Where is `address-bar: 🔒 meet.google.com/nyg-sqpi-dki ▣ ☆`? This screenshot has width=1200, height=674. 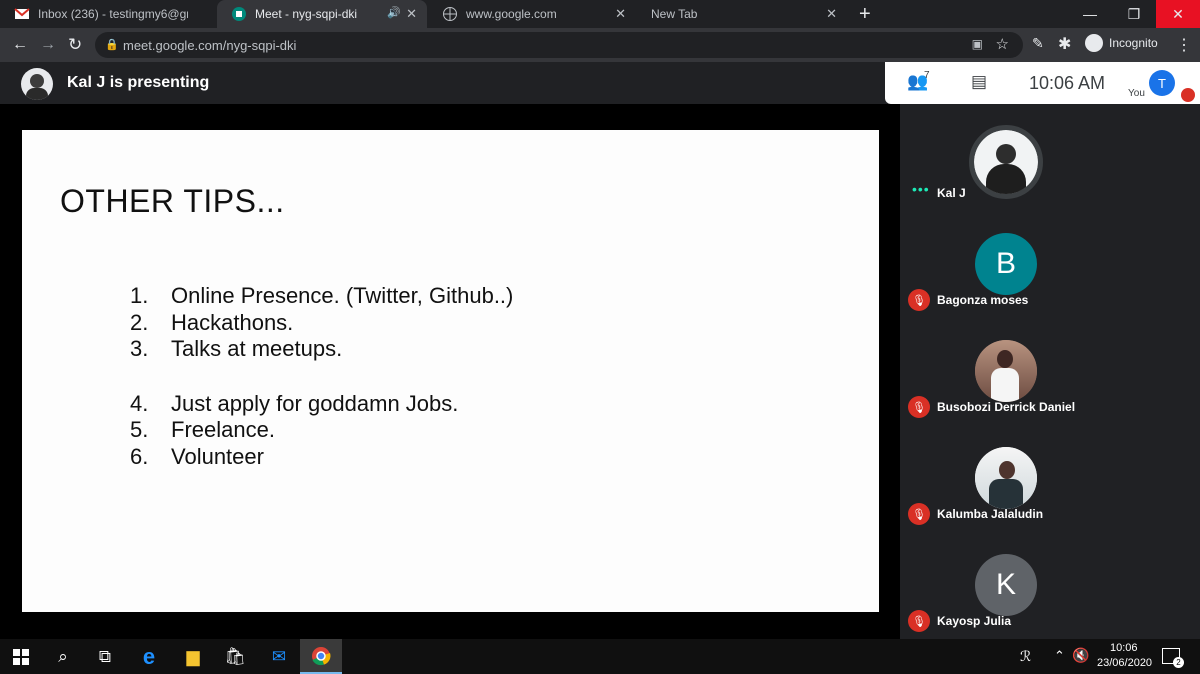
address-bar: 🔒 meet.google.com/nyg-sqpi-dki ▣ ☆ is located at coordinates (559, 45).